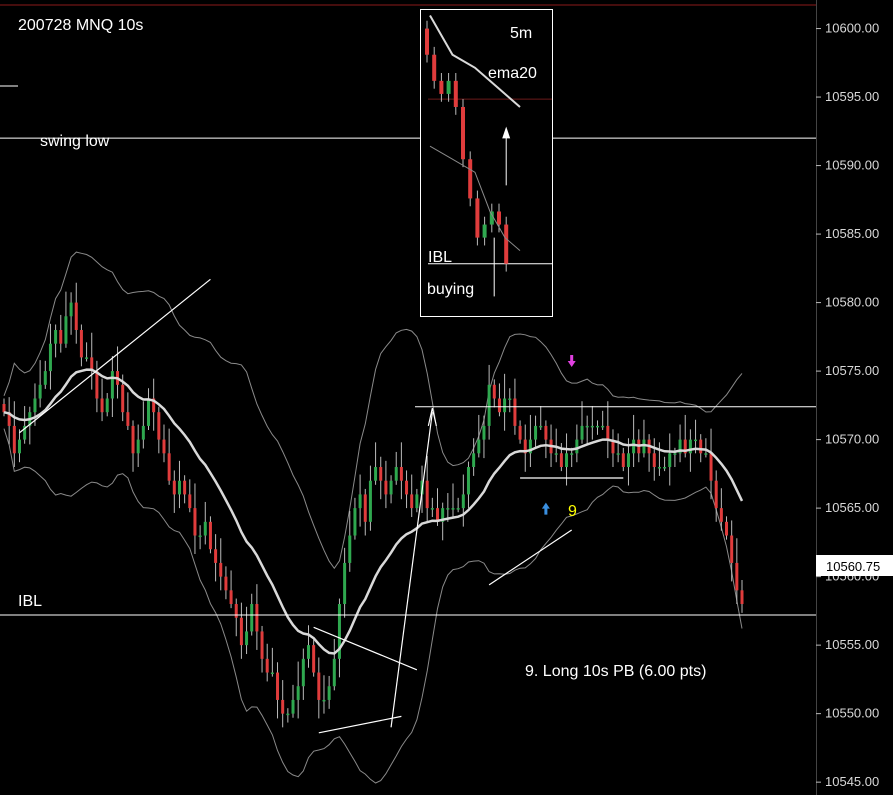 This screenshot has width=893, height=795. What do you see at coordinates (852, 370) in the screenshot?
I see `price-tick-label: 10575.00` at bounding box center [852, 370].